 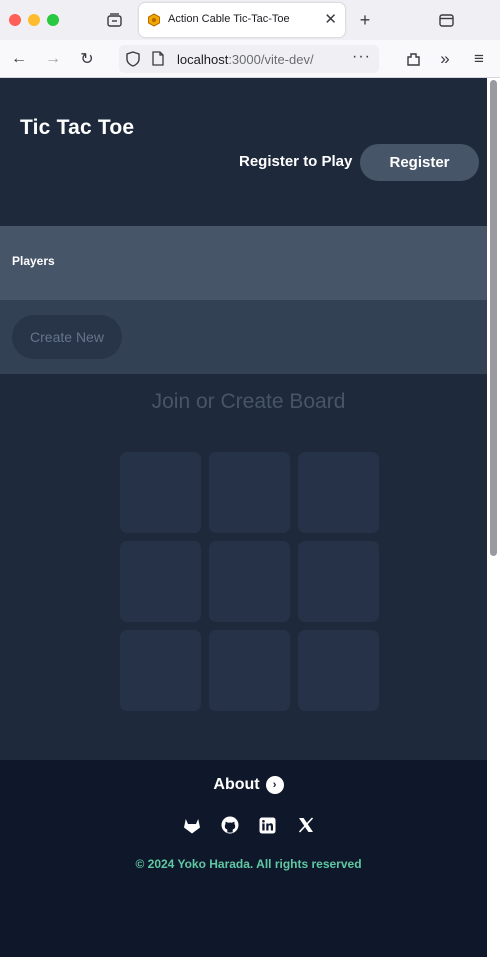 I want to click on linkedin-icon, so click(x=268, y=825).